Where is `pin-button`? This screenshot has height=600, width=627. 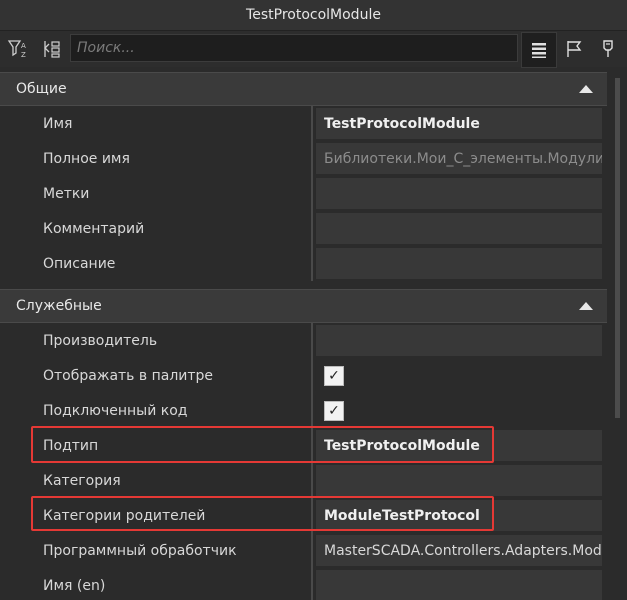
pin-button is located at coordinates (608, 49).